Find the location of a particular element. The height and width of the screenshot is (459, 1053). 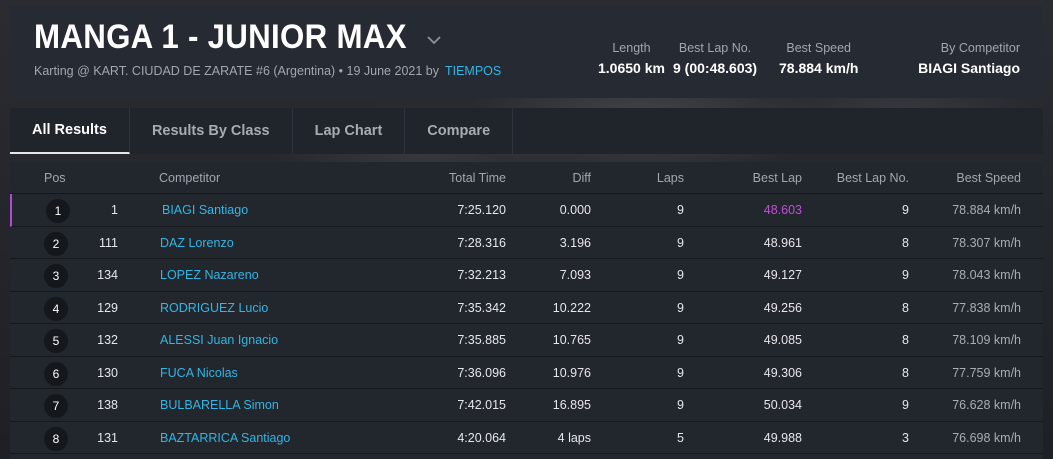

competitor-link: BIAGI Santiago is located at coordinates (205, 210).